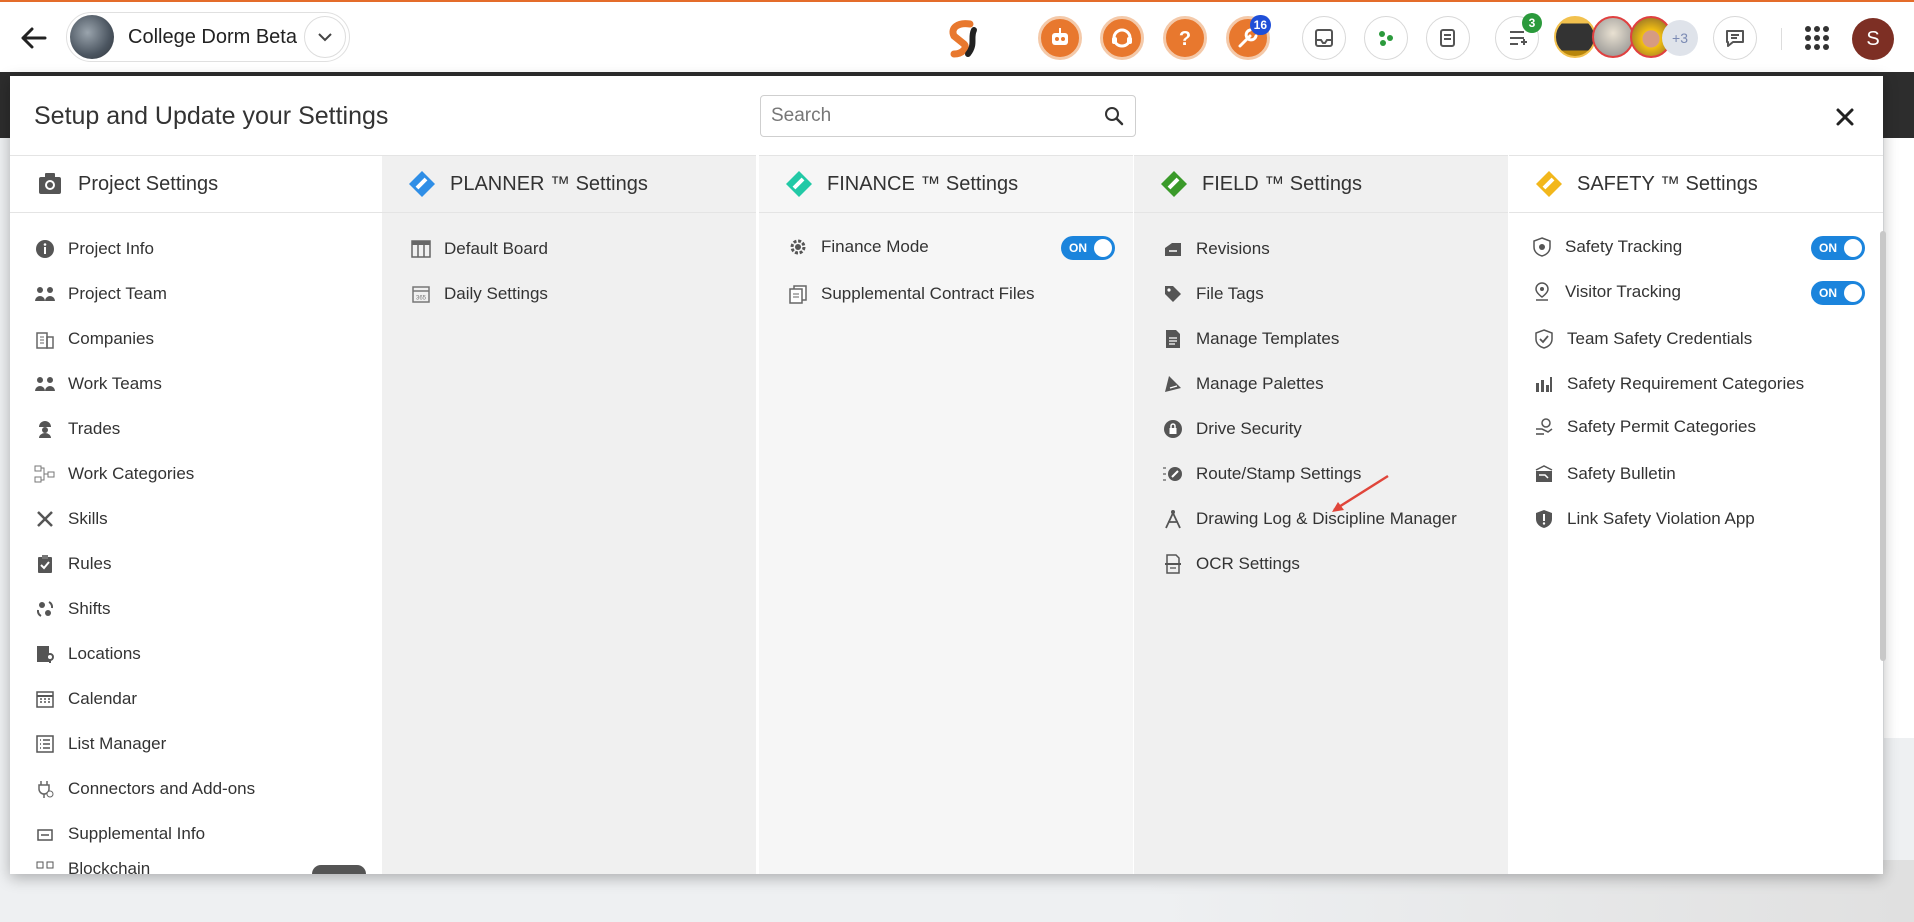 The image size is (1914, 922). Describe the element at coordinates (72, 609) in the screenshot. I see `setting-shifts: Shifts` at that location.